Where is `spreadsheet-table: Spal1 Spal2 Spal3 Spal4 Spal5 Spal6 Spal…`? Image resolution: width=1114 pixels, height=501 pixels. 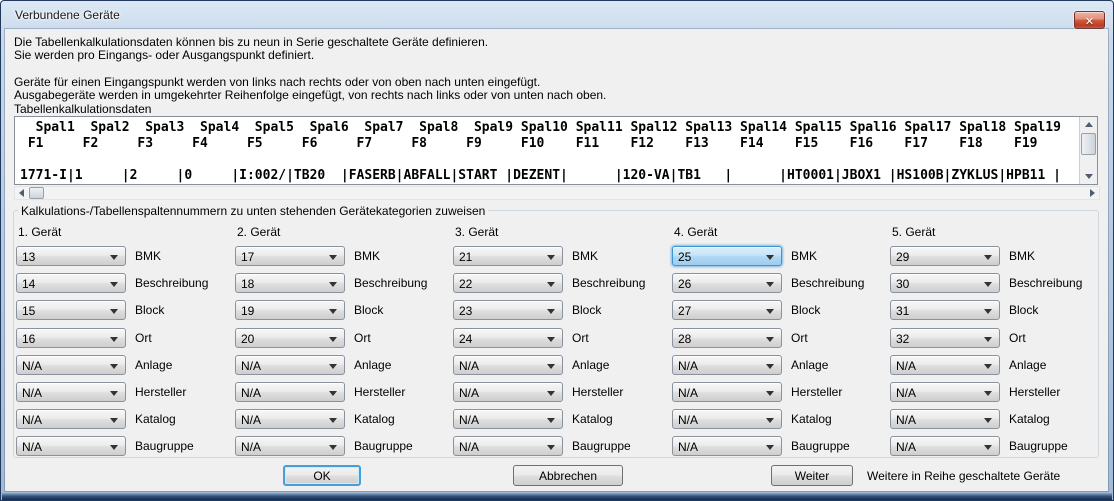 spreadsheet-table: Spal1 Spal2 Spal3 Spal4 Spal5 Spal6 Spal… is located at coordinates (556, 150).